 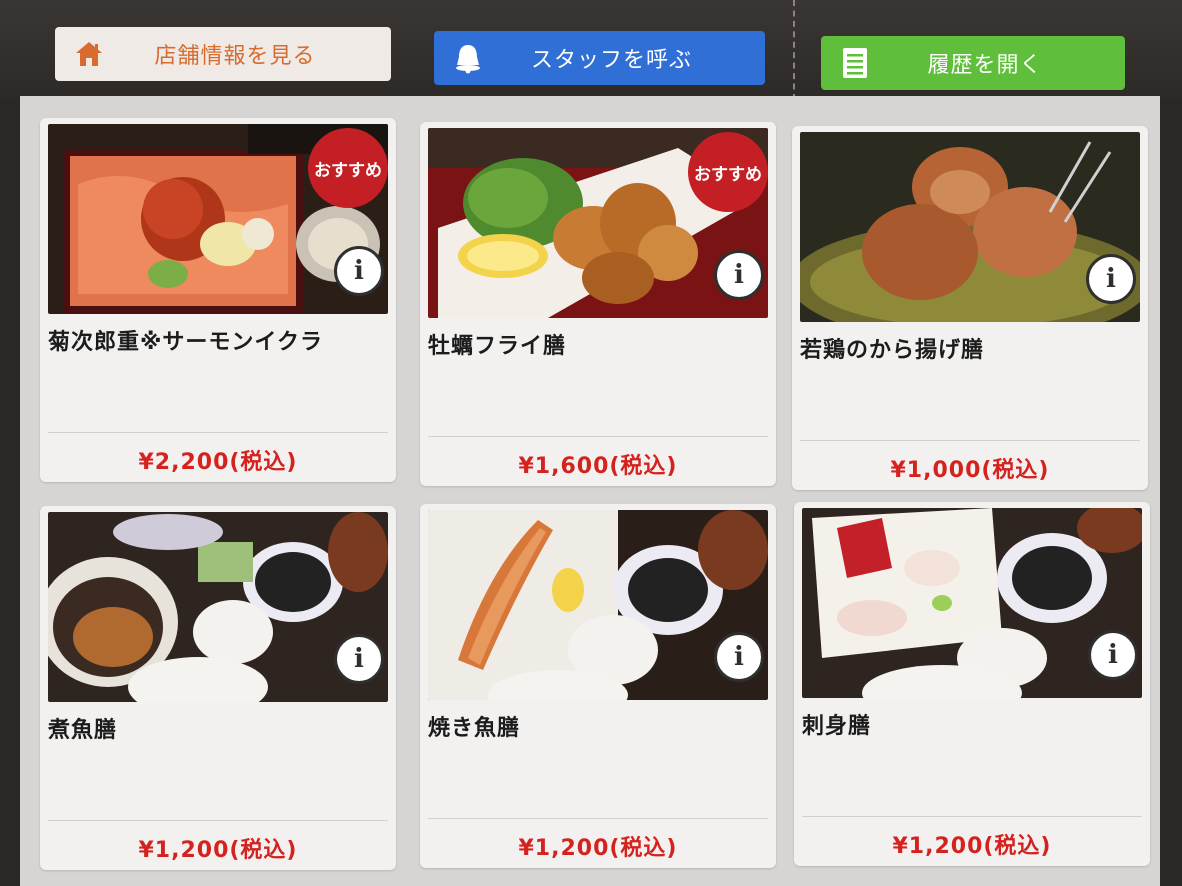 What do you see at coordinates (892, 350) in the screenshot?
I see `menu-item-name: 若鶏のから揚げ膳` at bounding box center [892, 350].